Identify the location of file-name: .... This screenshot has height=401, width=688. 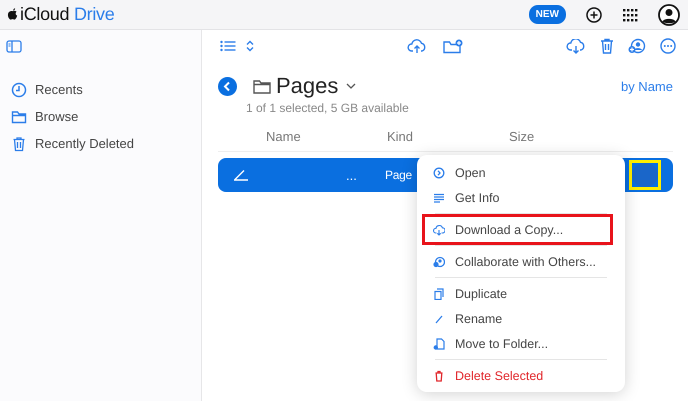
(351, 175).